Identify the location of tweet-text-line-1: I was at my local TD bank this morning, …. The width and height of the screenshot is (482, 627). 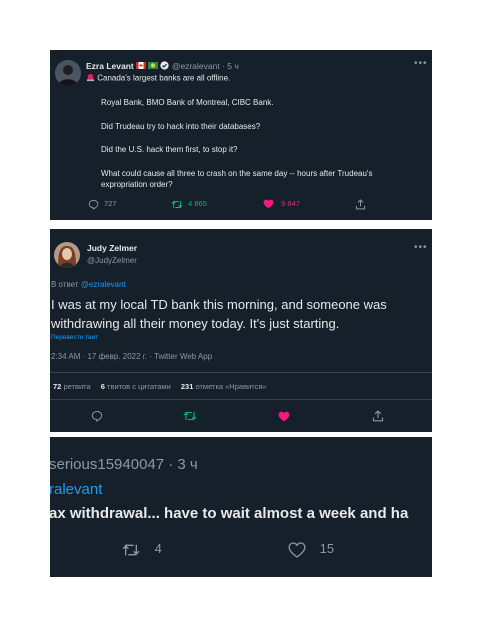
(219, 304).